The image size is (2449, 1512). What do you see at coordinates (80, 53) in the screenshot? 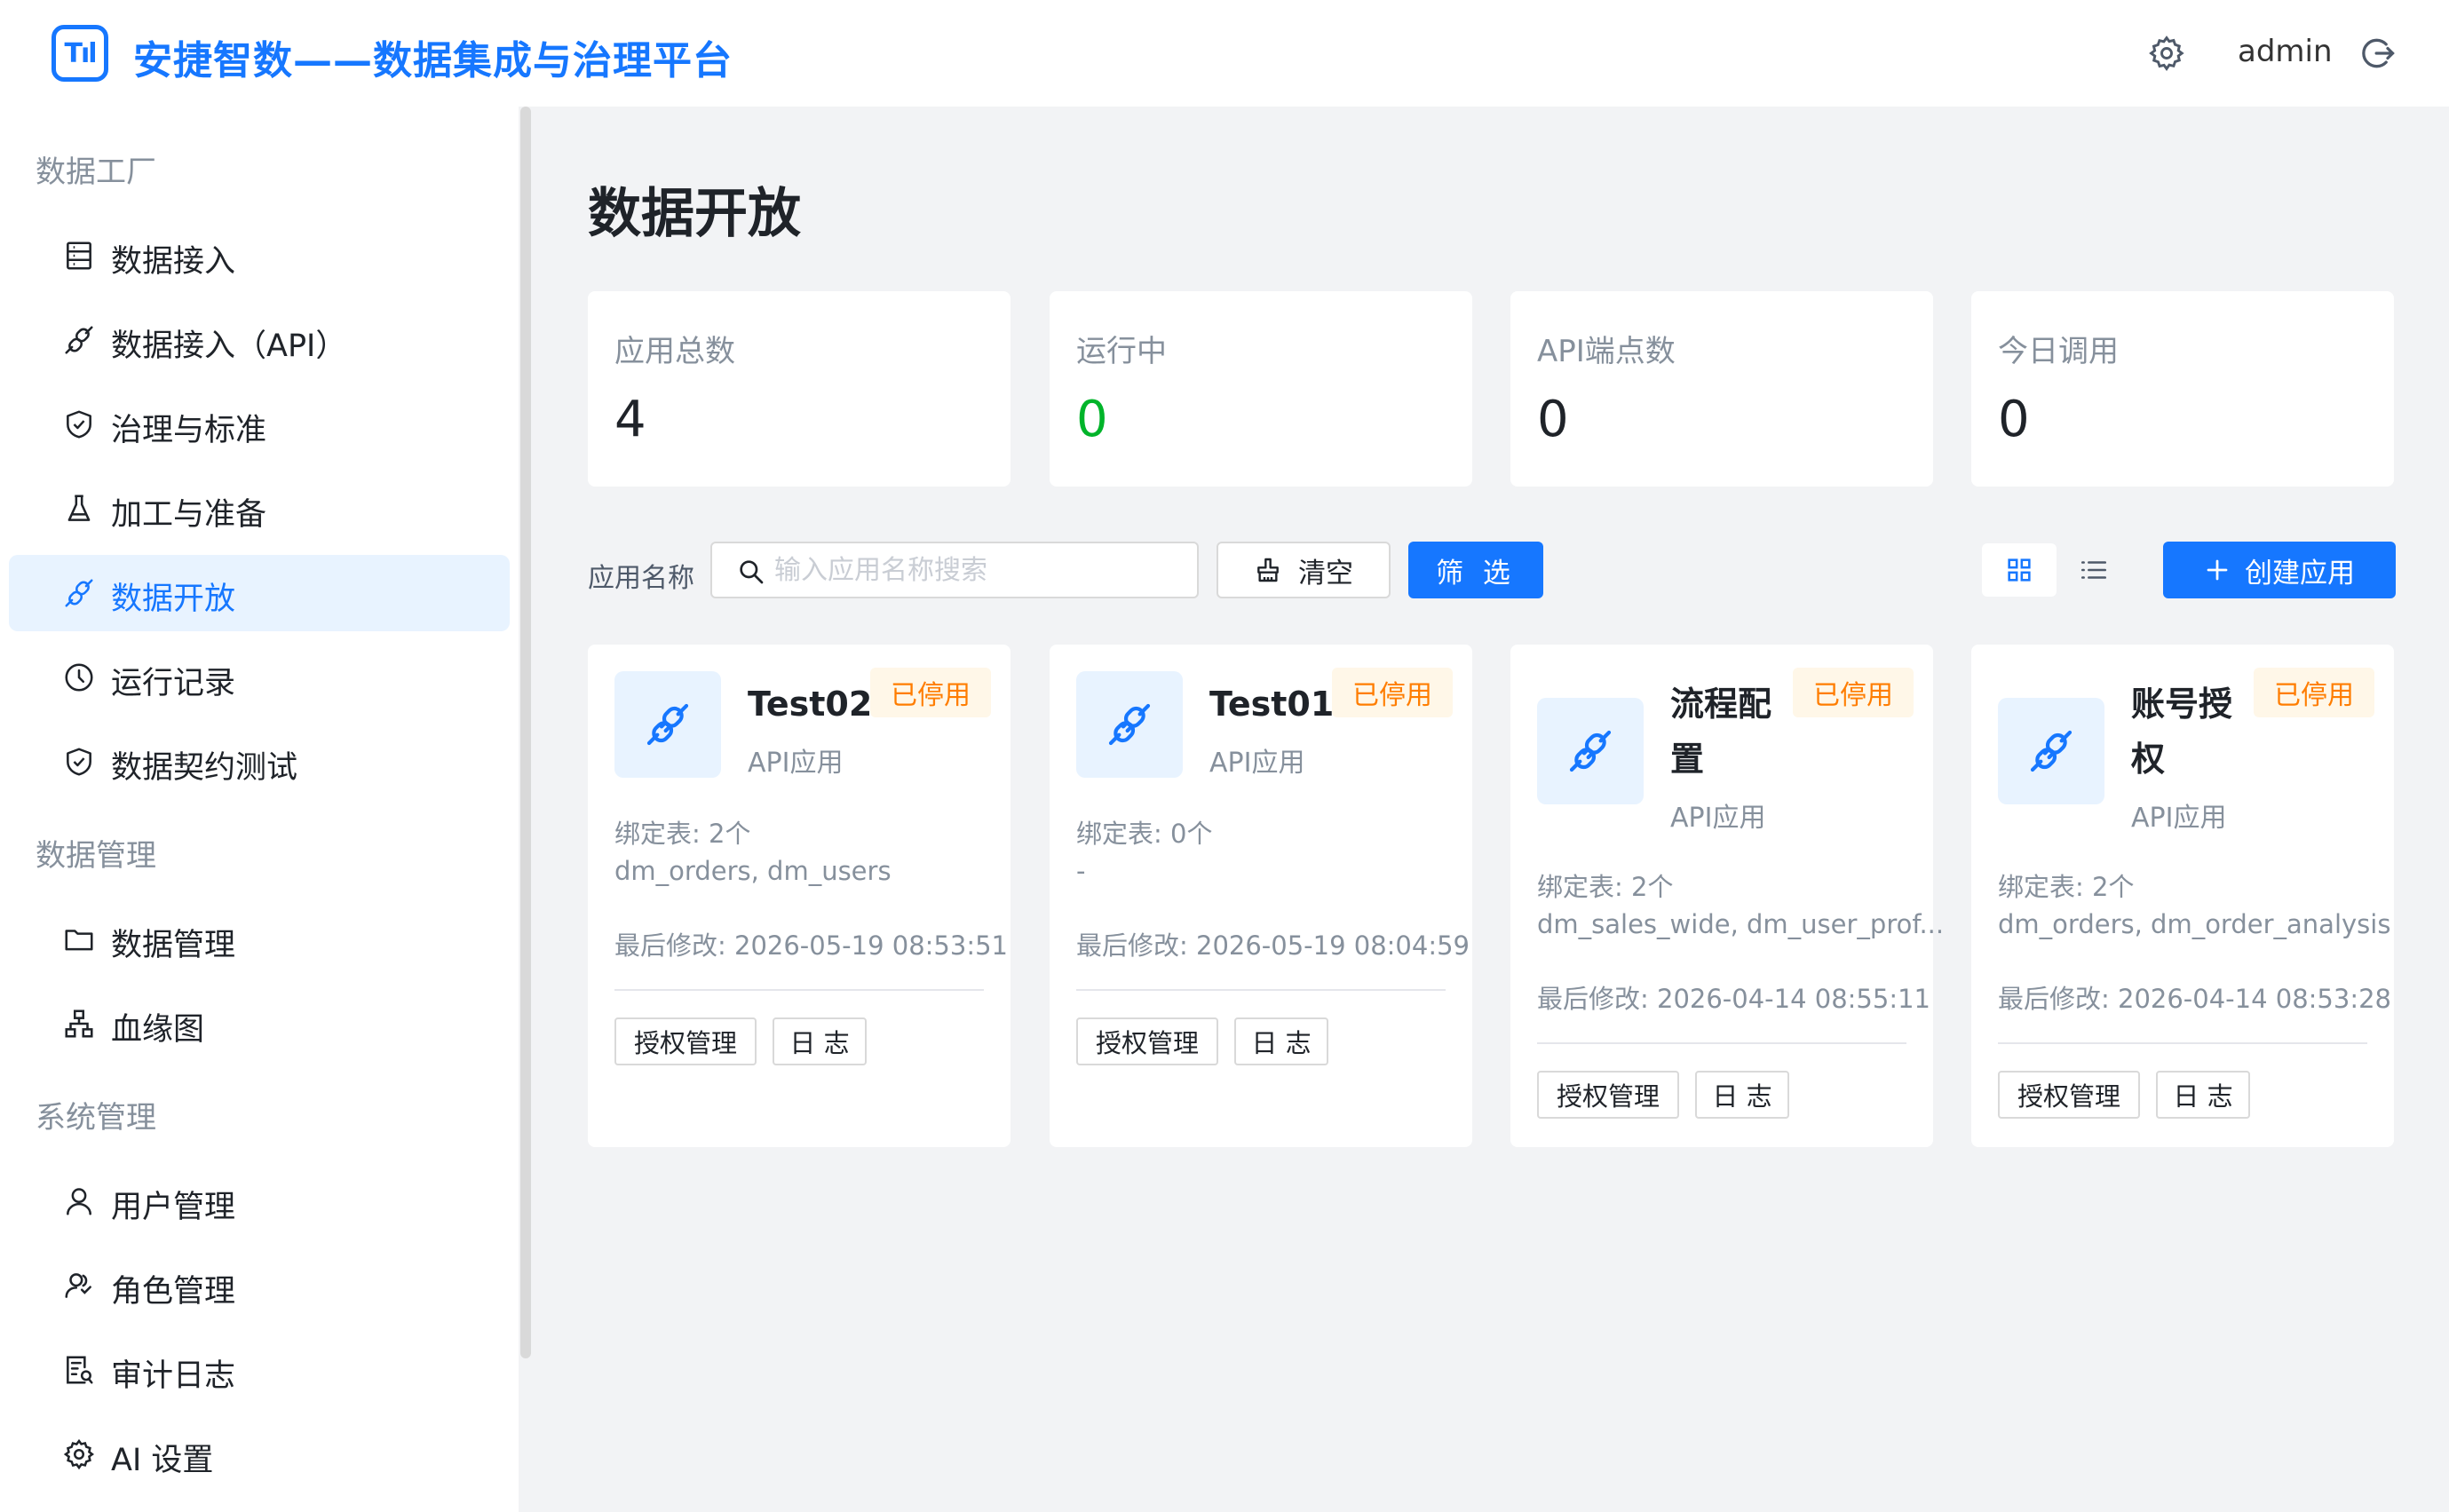
I see `logo-text: Tıl` at bounding box center [80, 53].